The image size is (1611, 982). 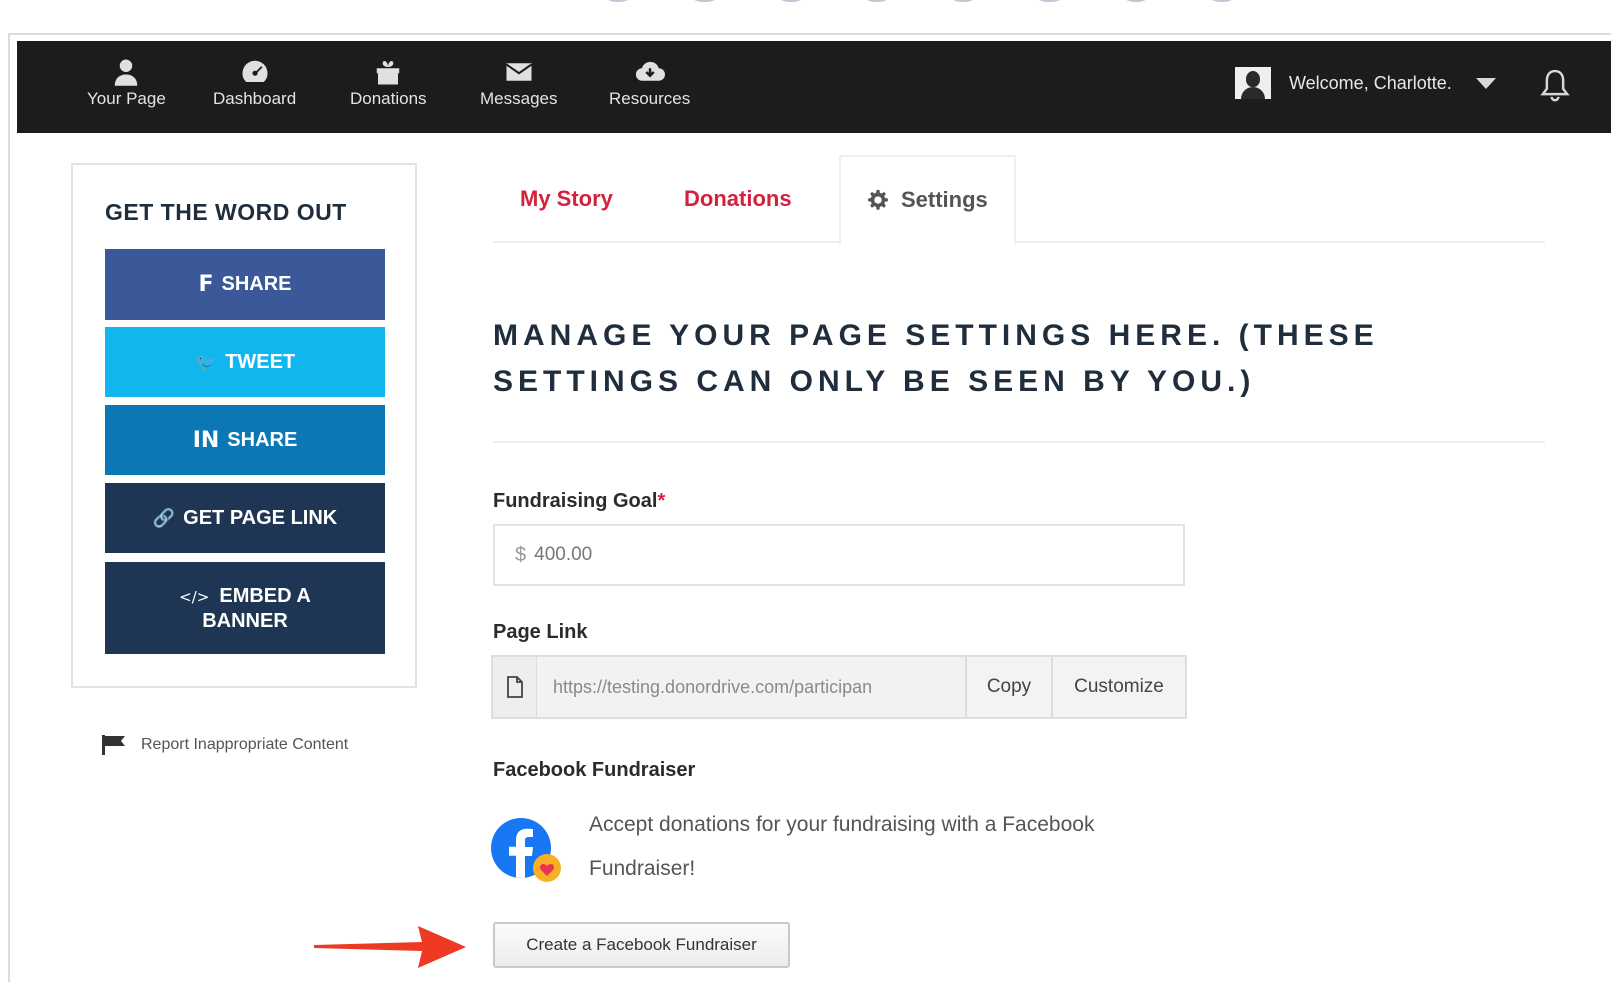 What do you see at coordinates (113, 745) in the screenshot?
I see `flag-icon` at bounding box center [113, 745].